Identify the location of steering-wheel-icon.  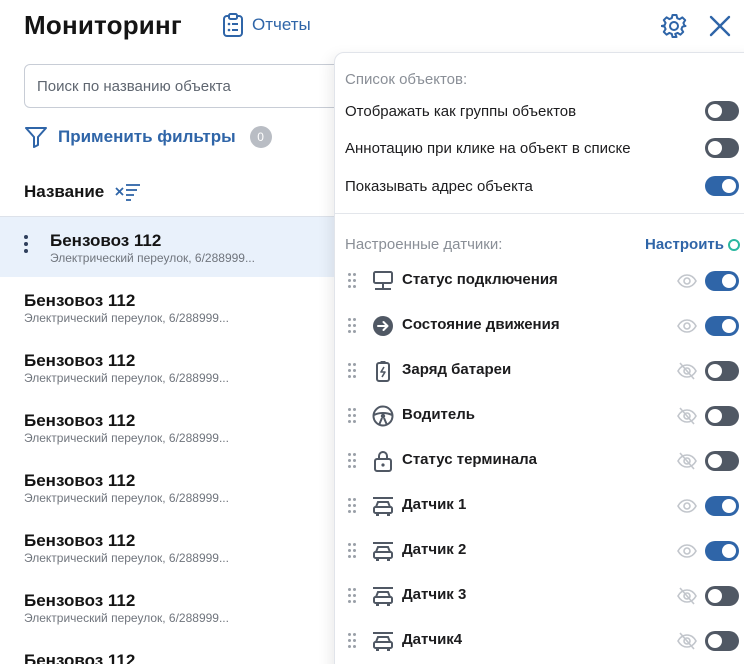
(383, 416).